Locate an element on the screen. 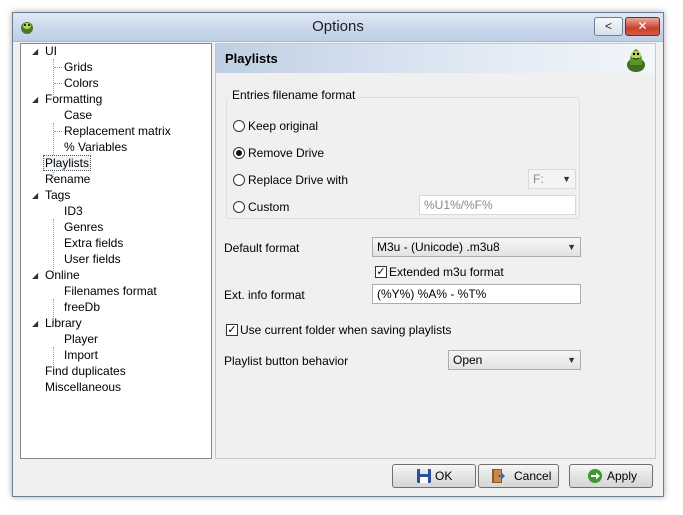  cancel-button: Cancel is located at coordinates (518, 476).